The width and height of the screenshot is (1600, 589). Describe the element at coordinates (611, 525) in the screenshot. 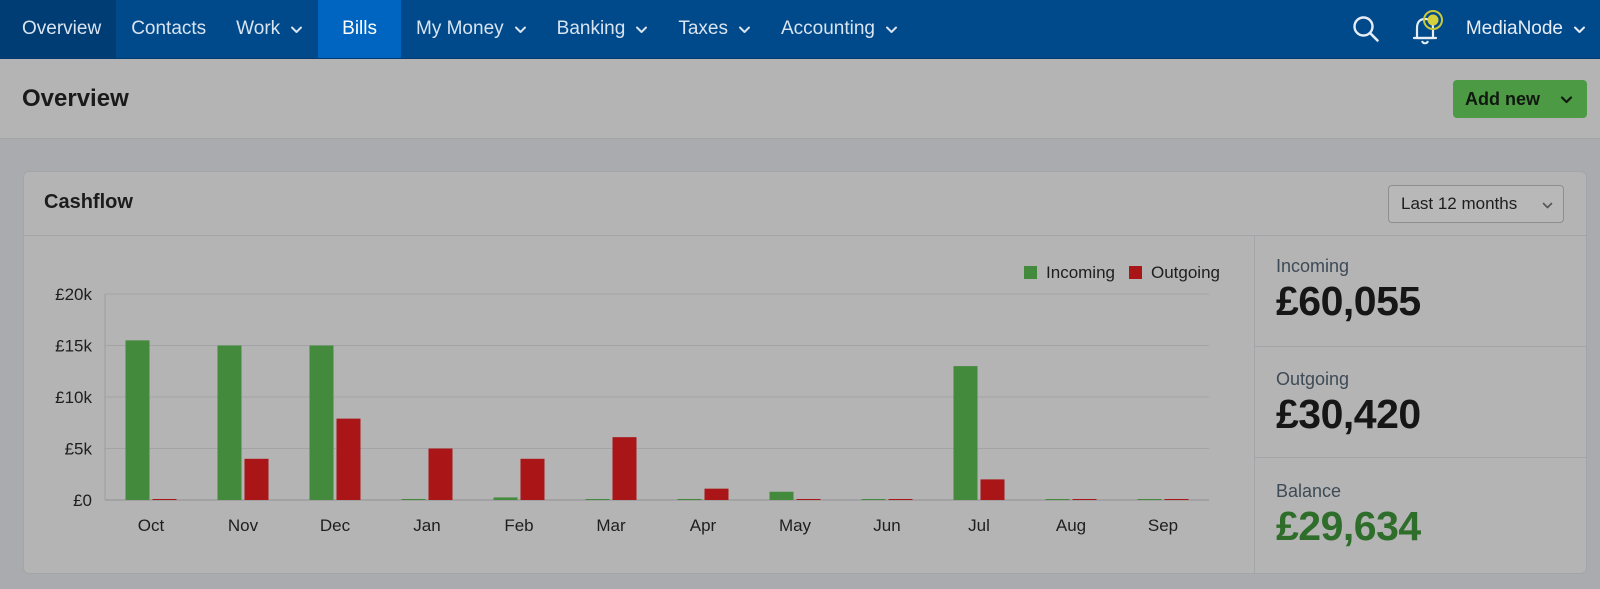

I see `x-tick-label: Mar` at that location.